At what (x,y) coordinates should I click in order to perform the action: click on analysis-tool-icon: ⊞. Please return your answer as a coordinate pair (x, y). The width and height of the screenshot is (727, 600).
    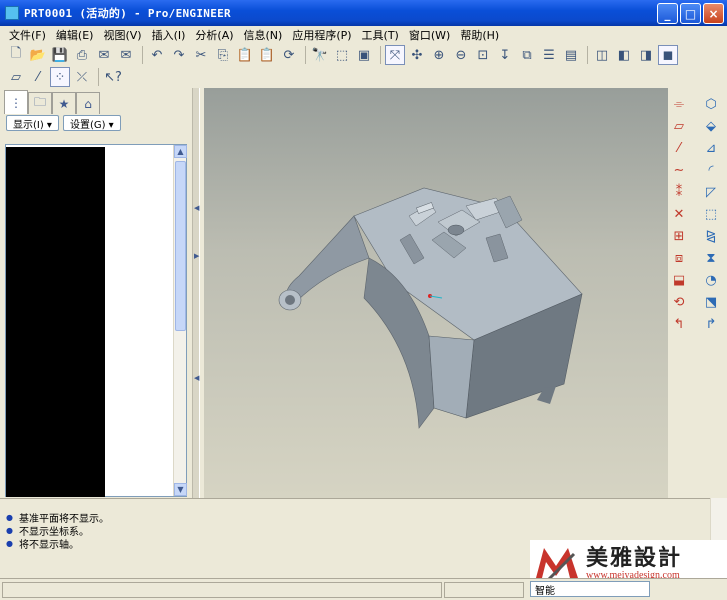
    Looking at the image, I should click on (679, 236).